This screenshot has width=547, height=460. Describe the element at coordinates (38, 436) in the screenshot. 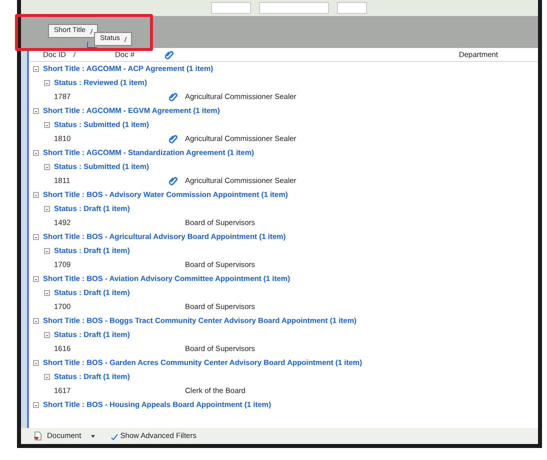

I see `document-icon` at that location.